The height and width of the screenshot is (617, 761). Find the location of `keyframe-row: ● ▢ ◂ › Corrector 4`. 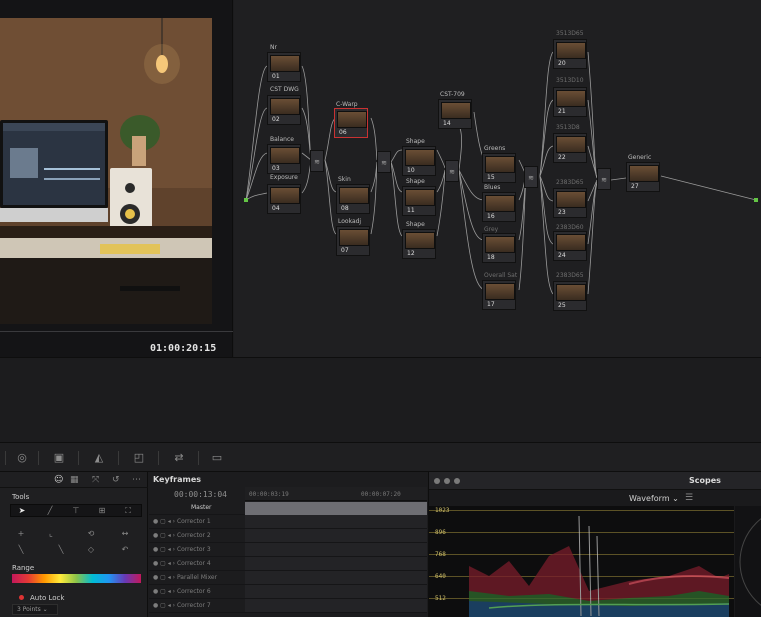

keyframe-row: ● ▢ ◂ › Corrector 4 is located at coordinates (288, 564).